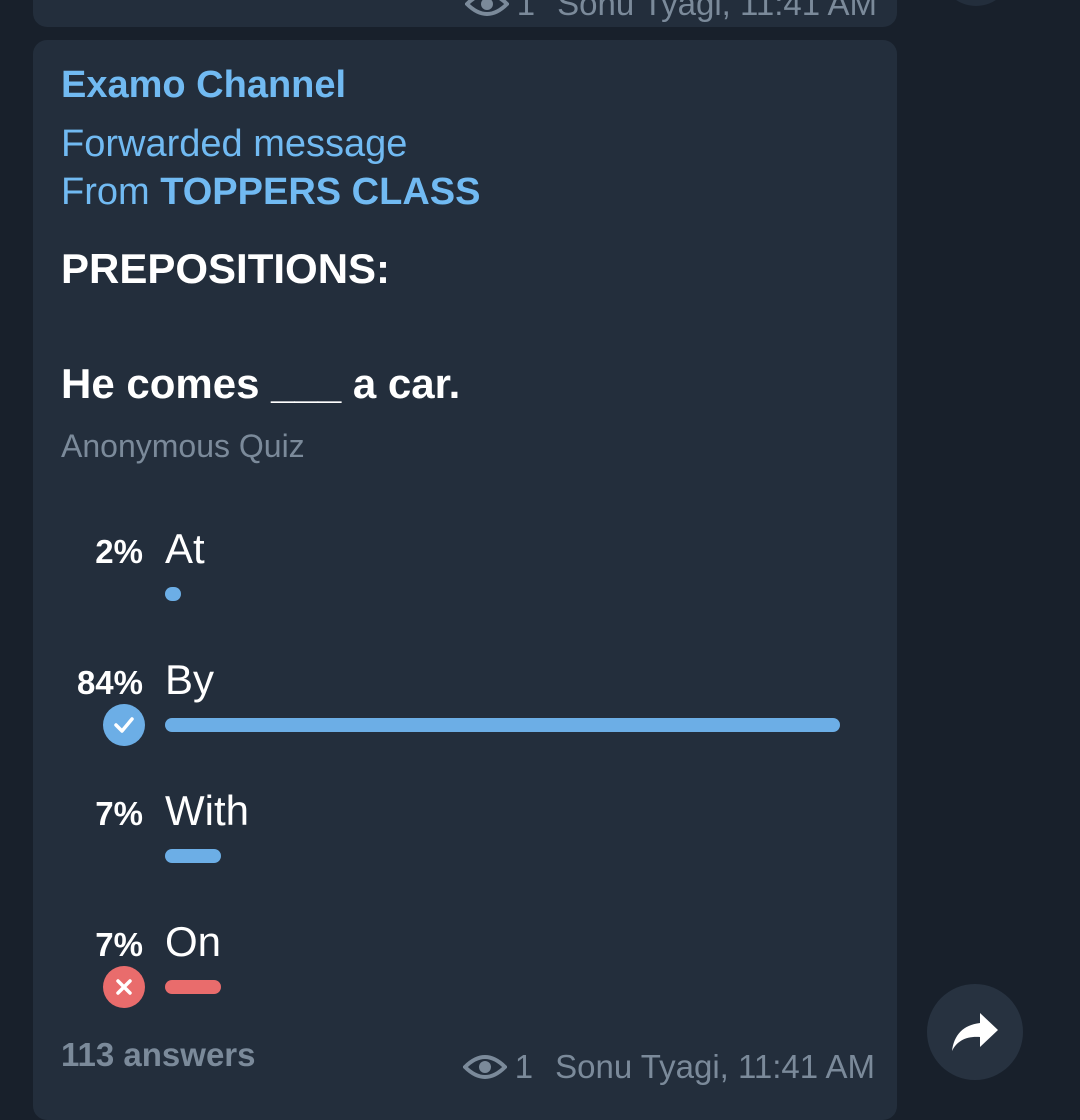 The width and height of the screenshot is (1080, 1120). What do you see at coordinates (124, 987) in the screenshot?
I see `cross-icon` at bounding box center [124, 987].